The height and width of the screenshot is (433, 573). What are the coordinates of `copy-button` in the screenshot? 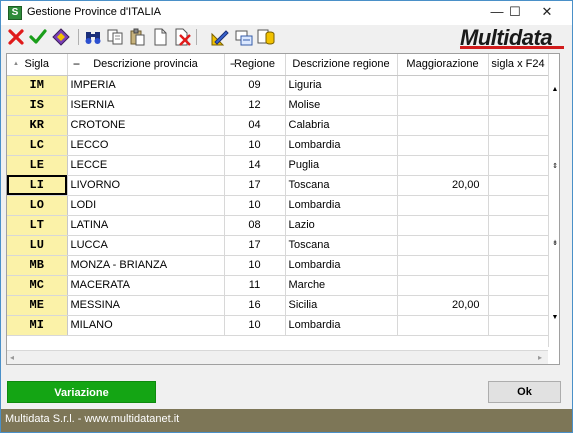 It's located at (115, 37).